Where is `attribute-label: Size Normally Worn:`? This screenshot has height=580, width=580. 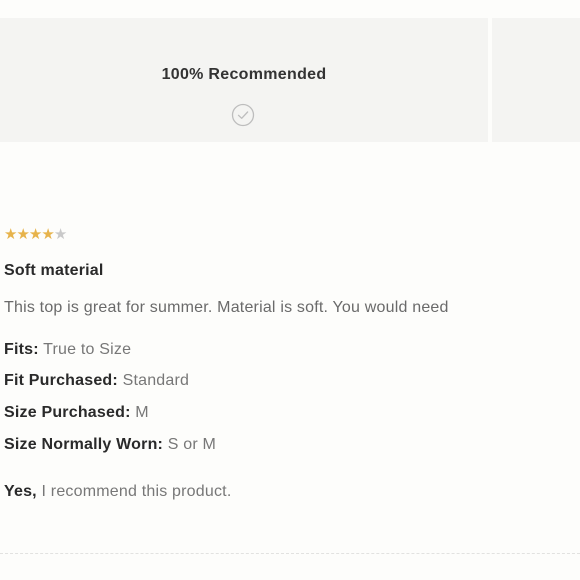
attribute-label: Size Normally Worn: is located at coordinates (84, 444).